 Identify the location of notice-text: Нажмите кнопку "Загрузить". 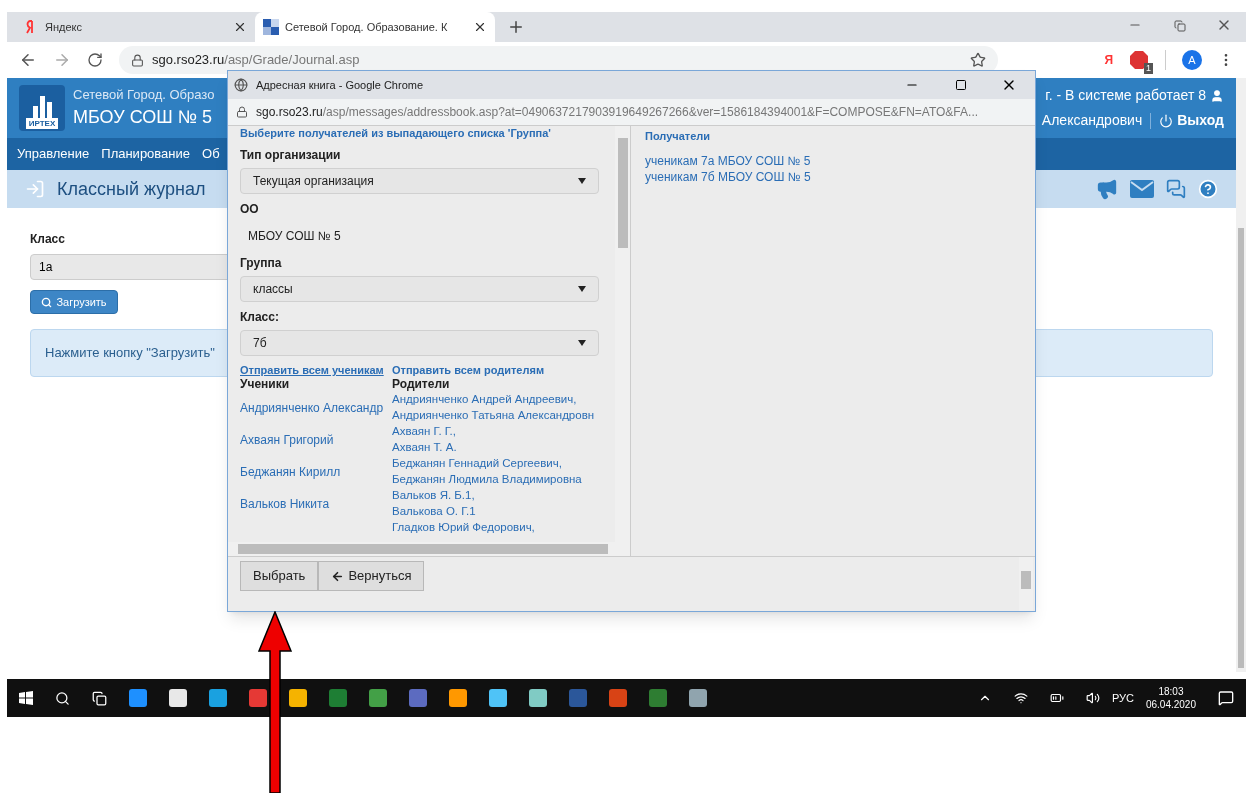
(130, 353).